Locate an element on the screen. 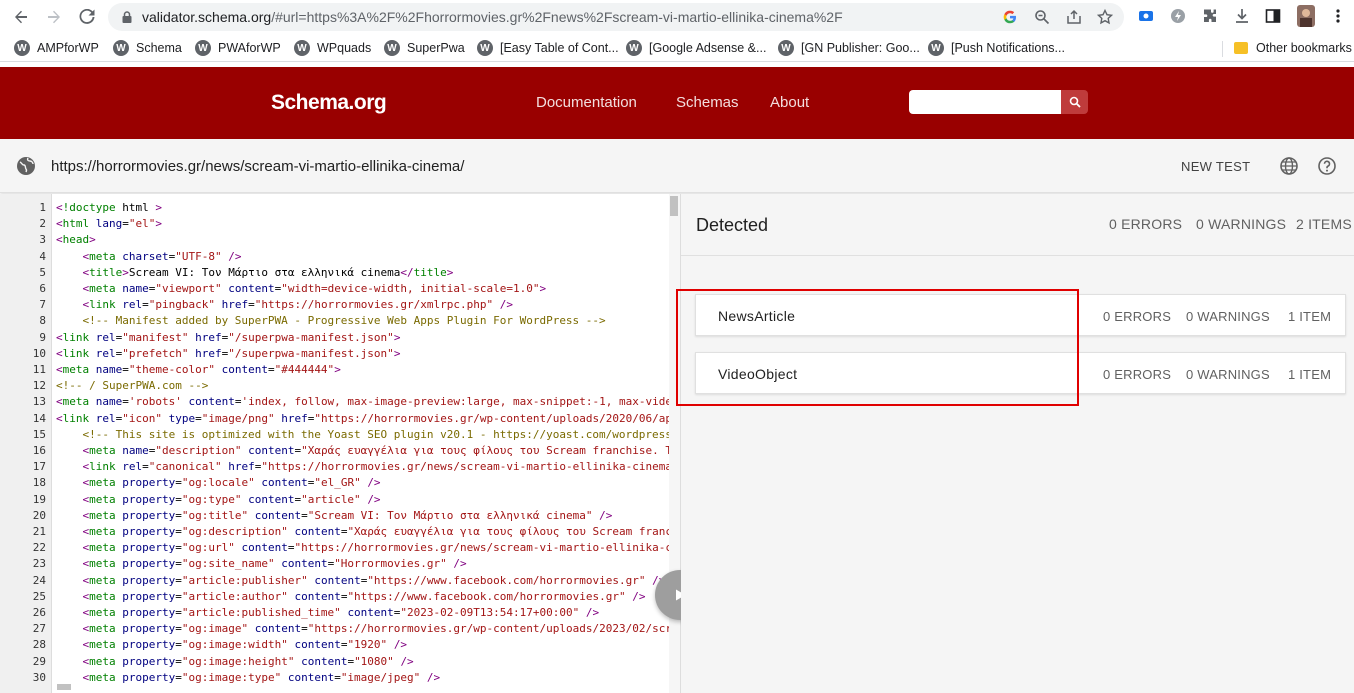  search-button is located at coordinates (1074, 102).